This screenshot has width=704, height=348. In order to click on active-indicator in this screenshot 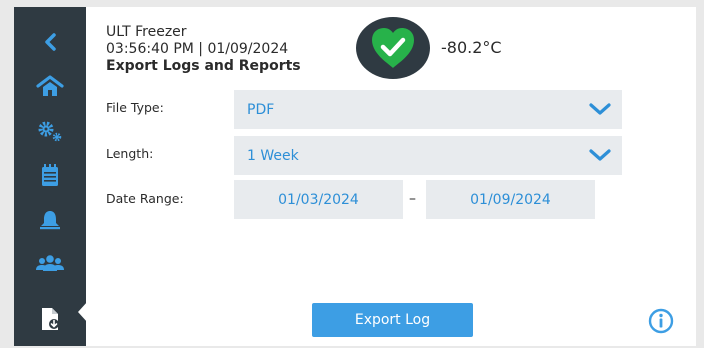, I will do `click(83, 312)`.